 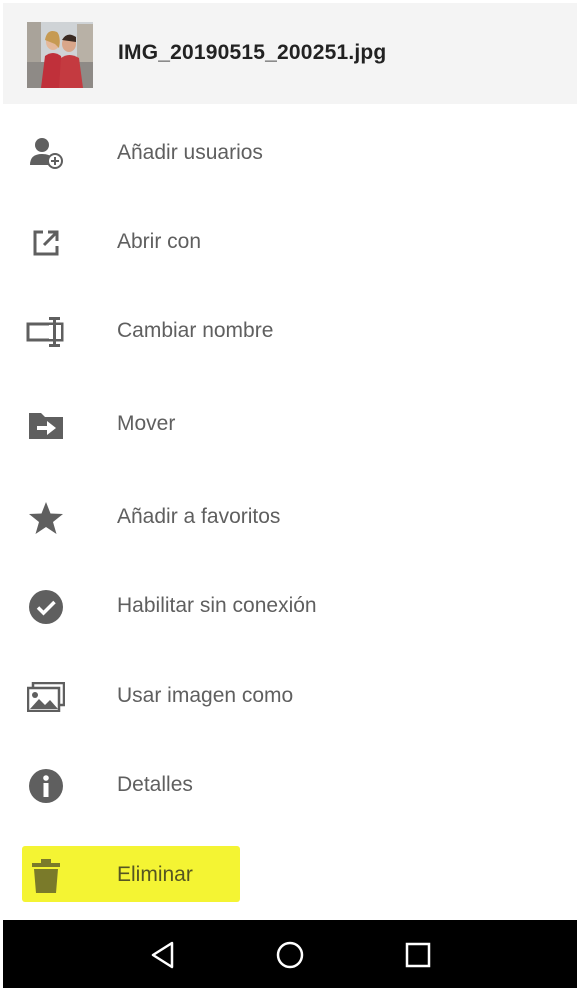 I want to click on menu-item-open-with: Abrir con, so click(x=291, y=243).